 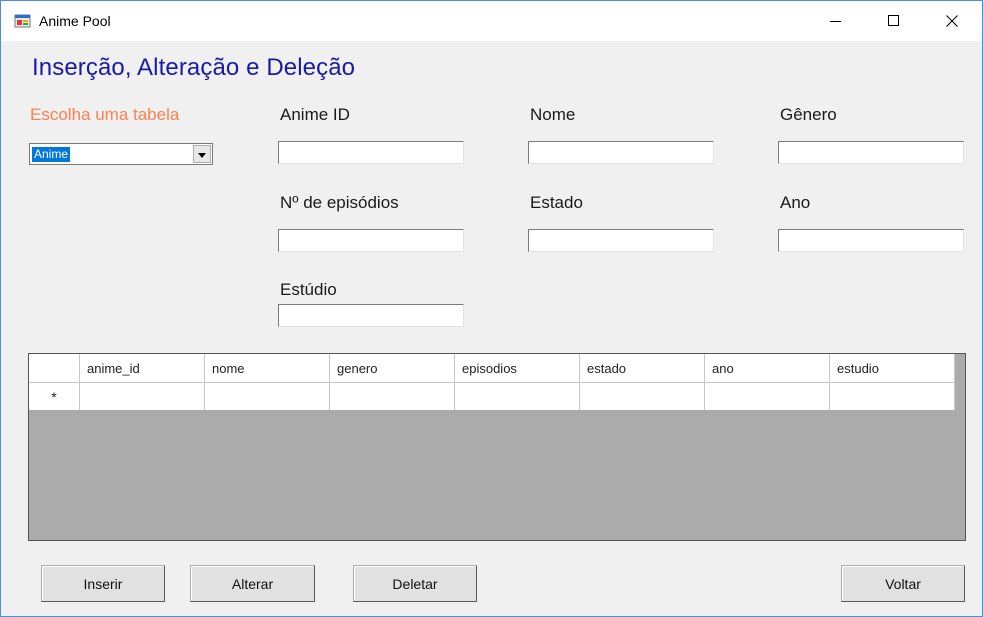 What do you see at coordinates (892, 368) in the screenshot?
I see `column-header: estudio` at bounding box center [892, 368].